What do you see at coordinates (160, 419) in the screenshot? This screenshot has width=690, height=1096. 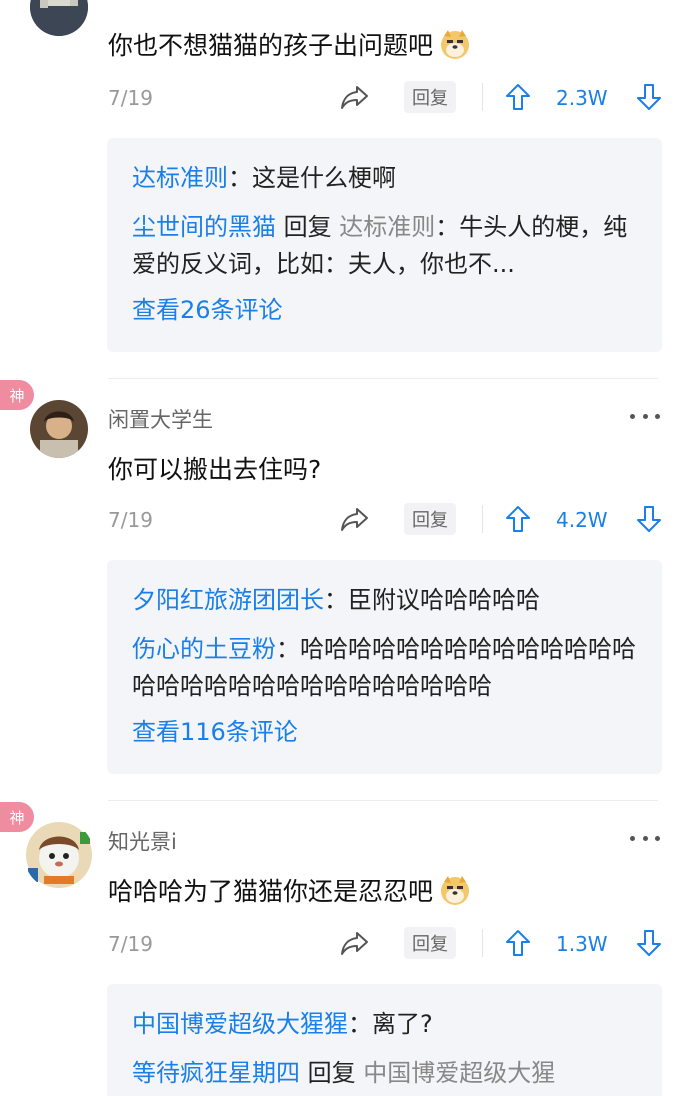 I see `username: 闲置大学生` at bounding box center [160, 419].